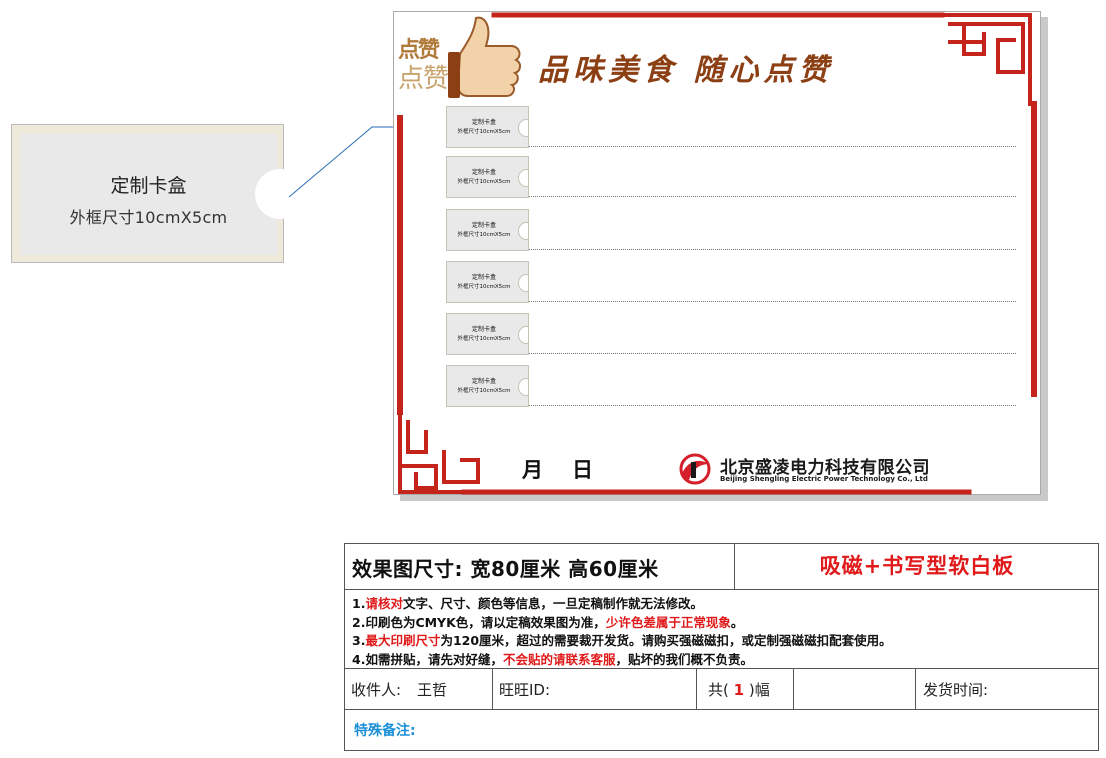 This screenshot has height=758, width=1106. What do you see at coordinates (552, 603) in the screenshot?
I see `note-text: 文字、尺寸、颜色等信息，一旦定稿制作就无法修改。` at bounding box center [552, 603].